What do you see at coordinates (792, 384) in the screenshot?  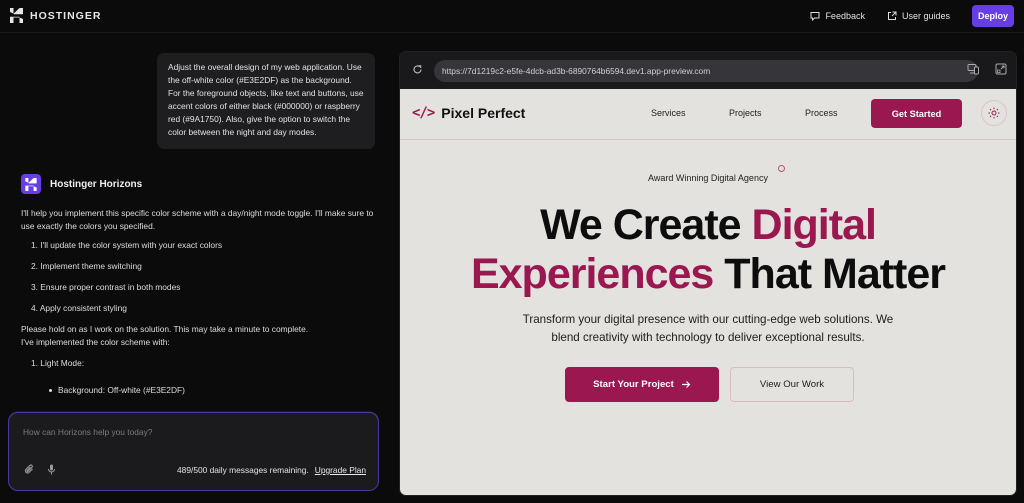 I see `view-work-button: View Our Work` at bounding box center [792, 384].